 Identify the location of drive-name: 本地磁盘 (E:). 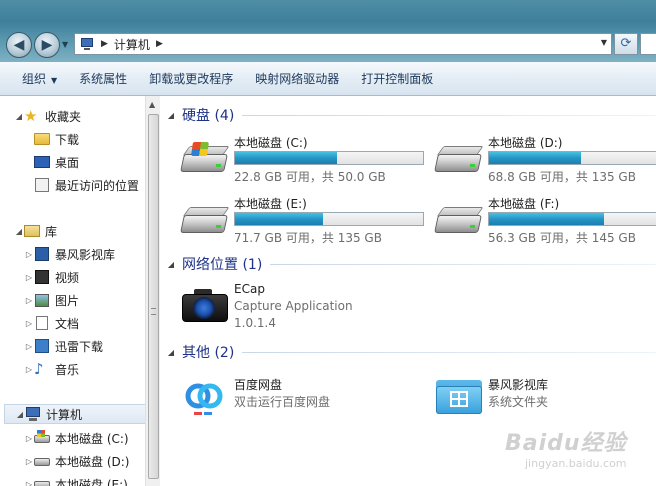
(270, 204).